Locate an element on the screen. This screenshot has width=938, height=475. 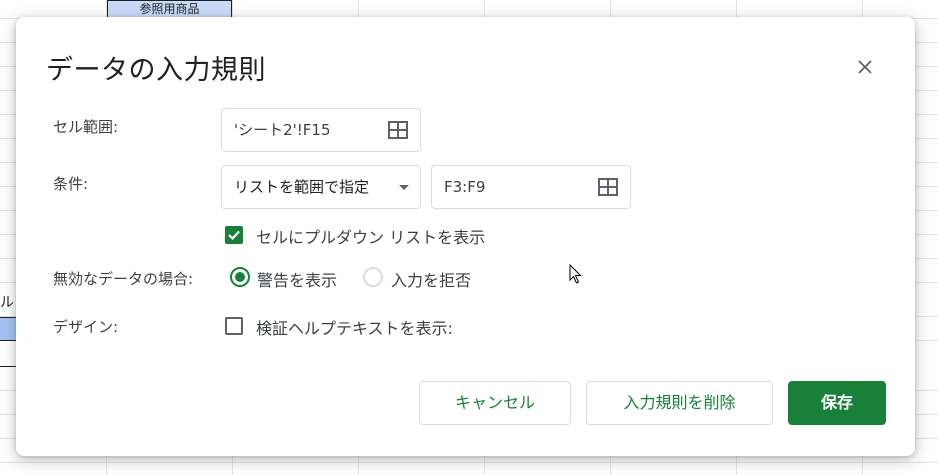
close-icon is located at coordinates (865, 67).